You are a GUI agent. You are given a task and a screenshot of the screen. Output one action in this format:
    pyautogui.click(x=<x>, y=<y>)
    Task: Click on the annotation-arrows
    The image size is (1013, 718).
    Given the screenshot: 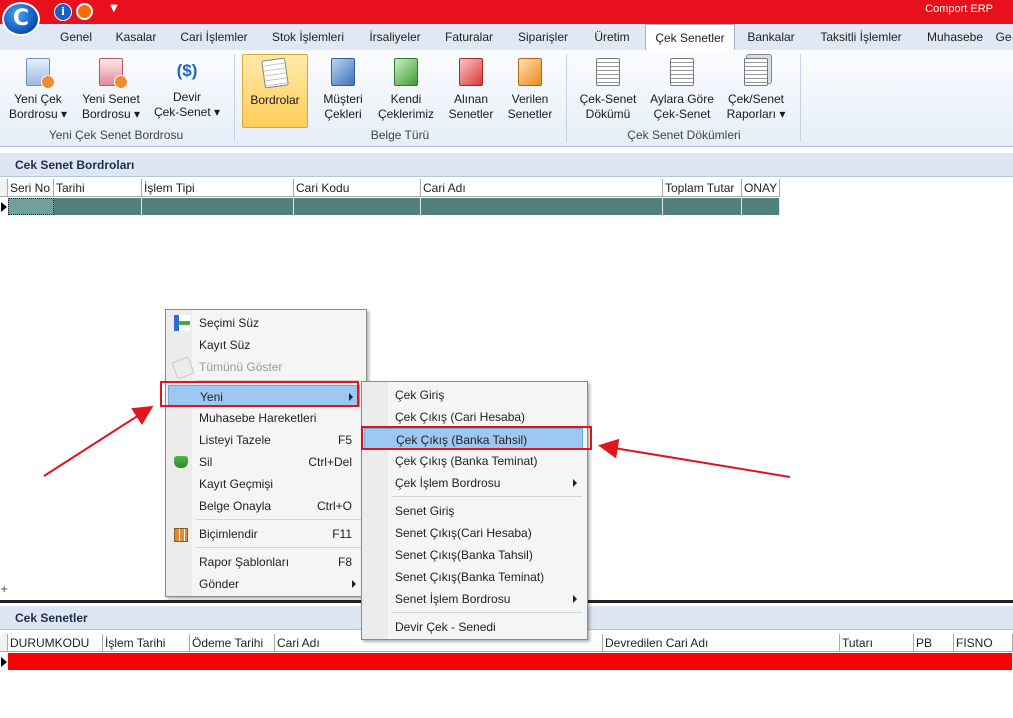 What is the action you would take?
    pyautogui.click(x=417, y=441)
    